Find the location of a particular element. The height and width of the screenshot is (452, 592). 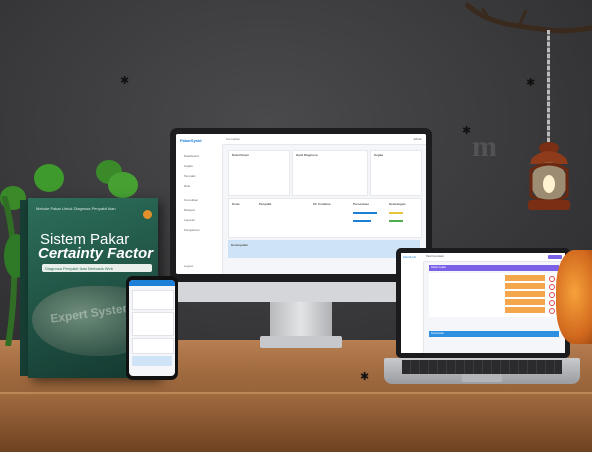

sidebar-item-penyakit: Penyakit is located at coordinates (190, 176).